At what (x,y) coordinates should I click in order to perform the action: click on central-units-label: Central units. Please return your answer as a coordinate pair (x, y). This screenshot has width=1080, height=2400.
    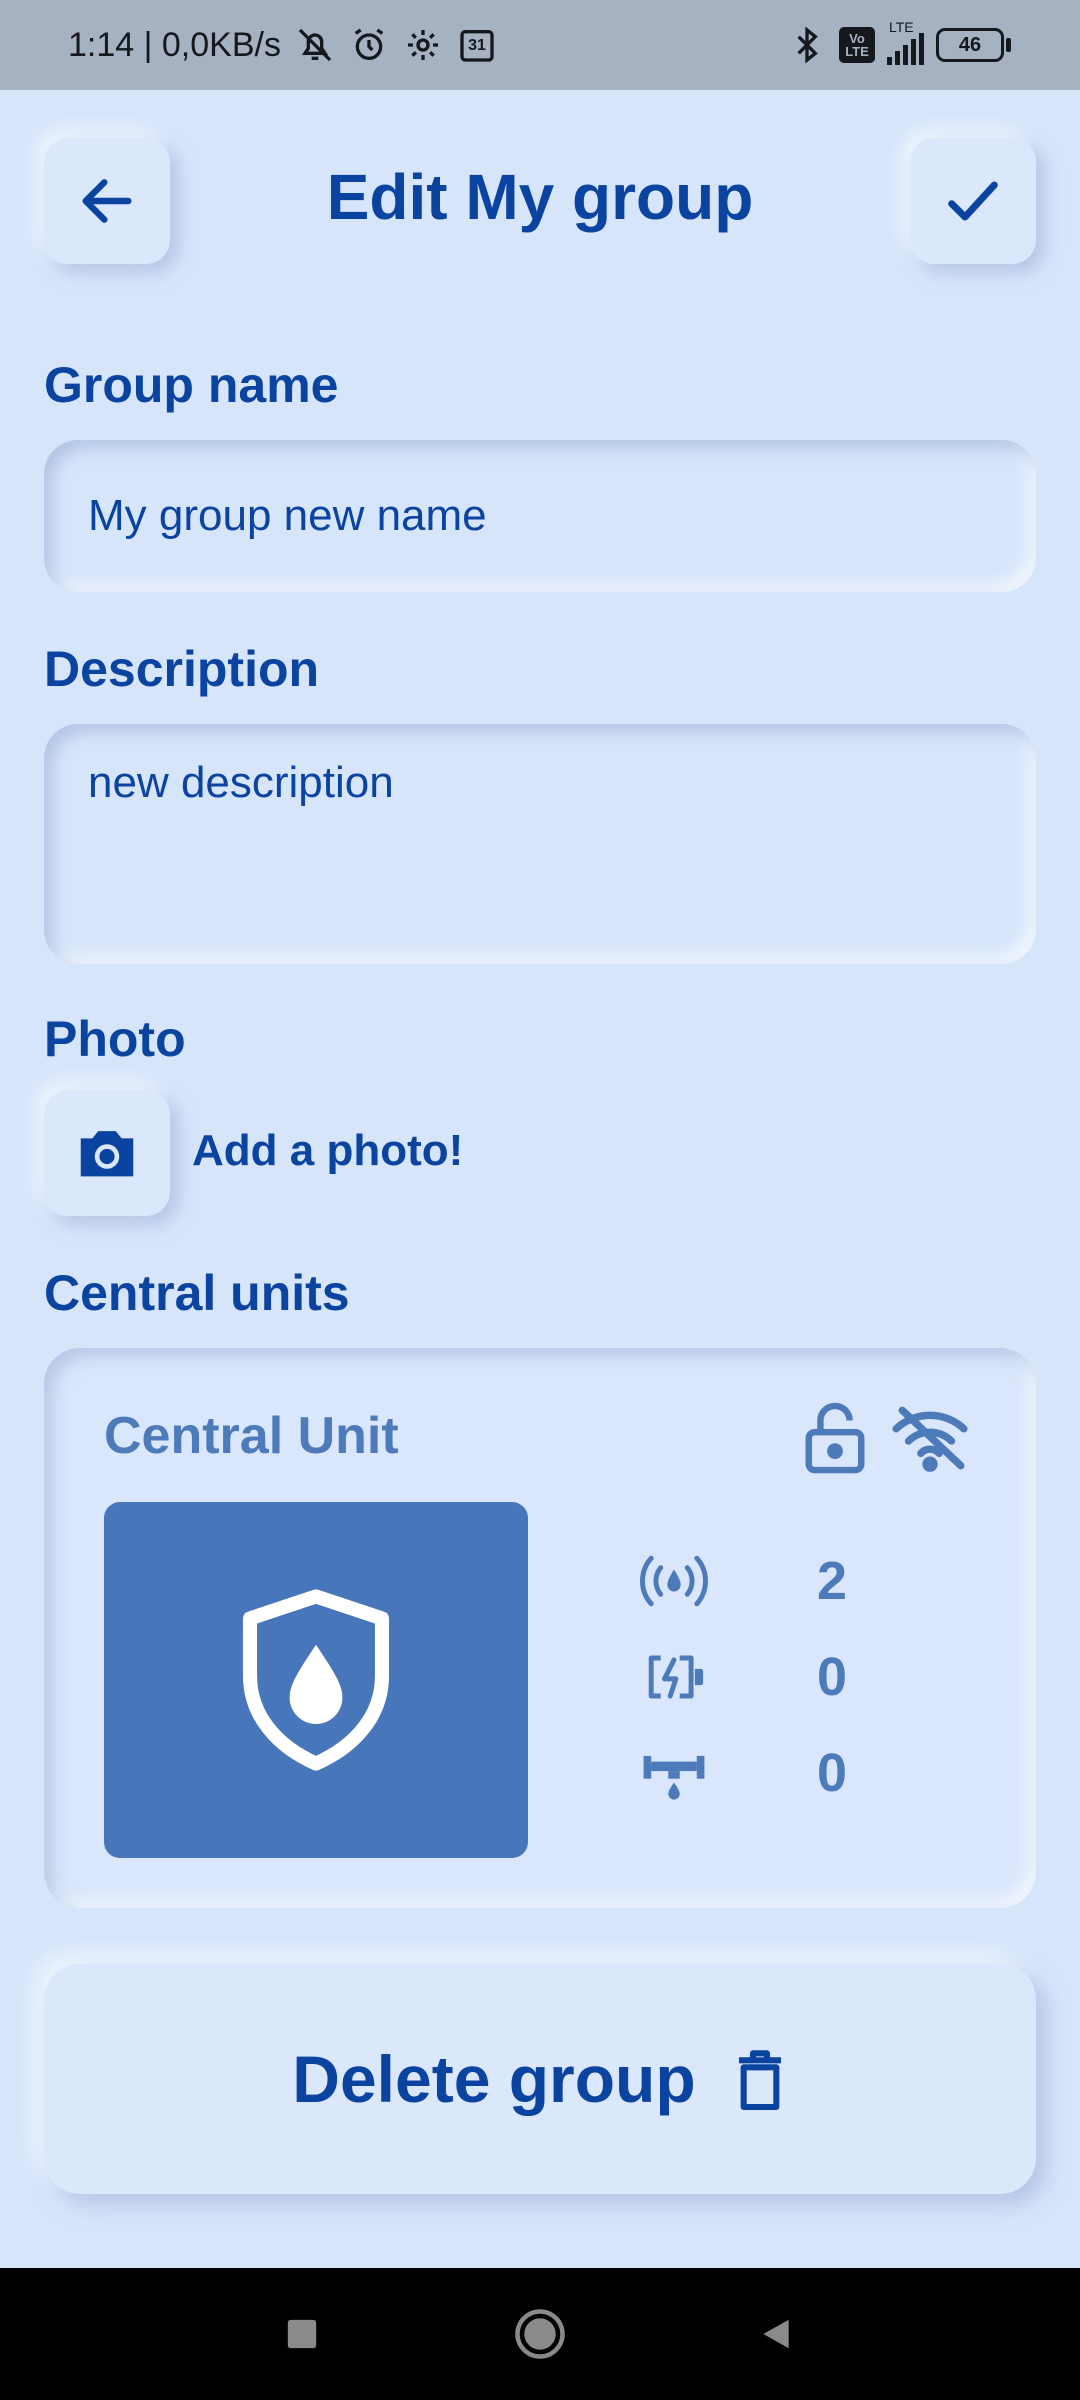
    Looking at the image, I should click on (197, 1293).